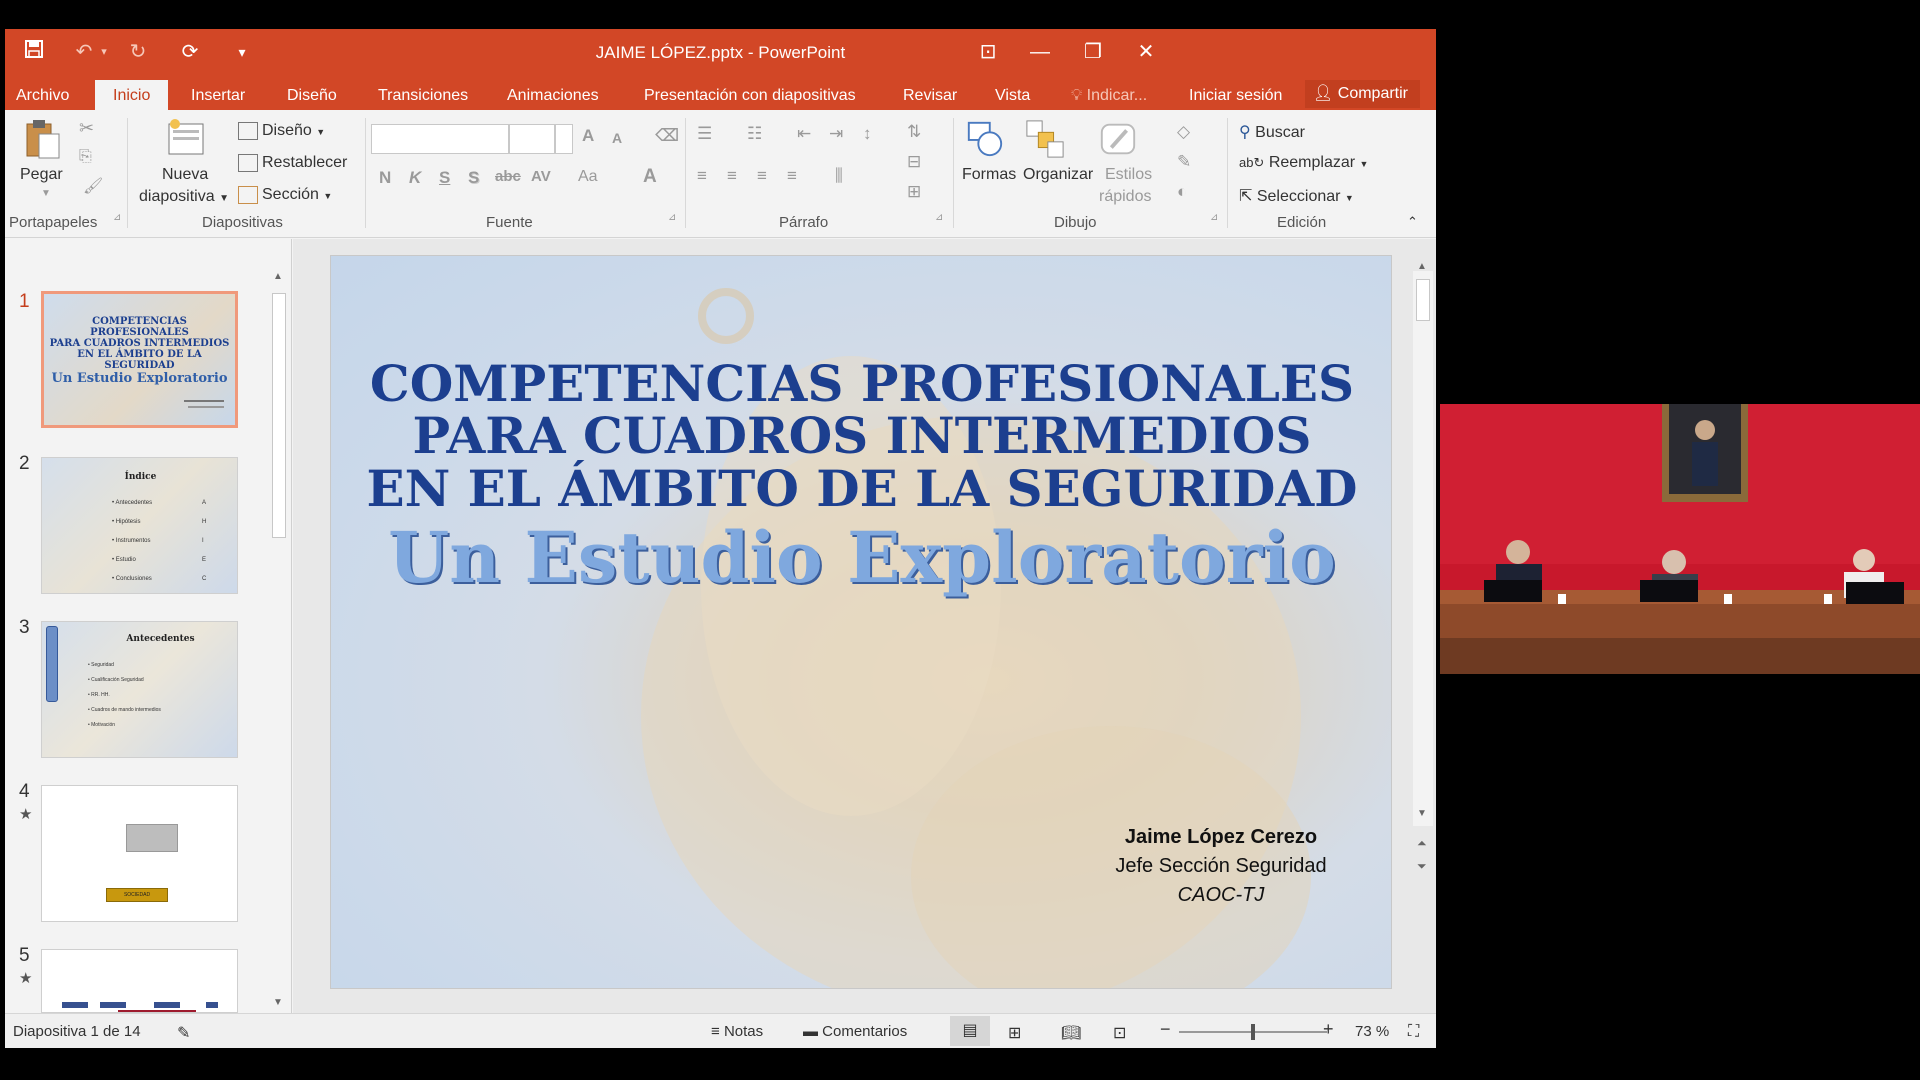 This screenshot has width=1920, height=1080. What do you see at coordinates (1012, 93) in the screenshot?
I see `tab-vista: Vista` at bounding box center [1012, 93].